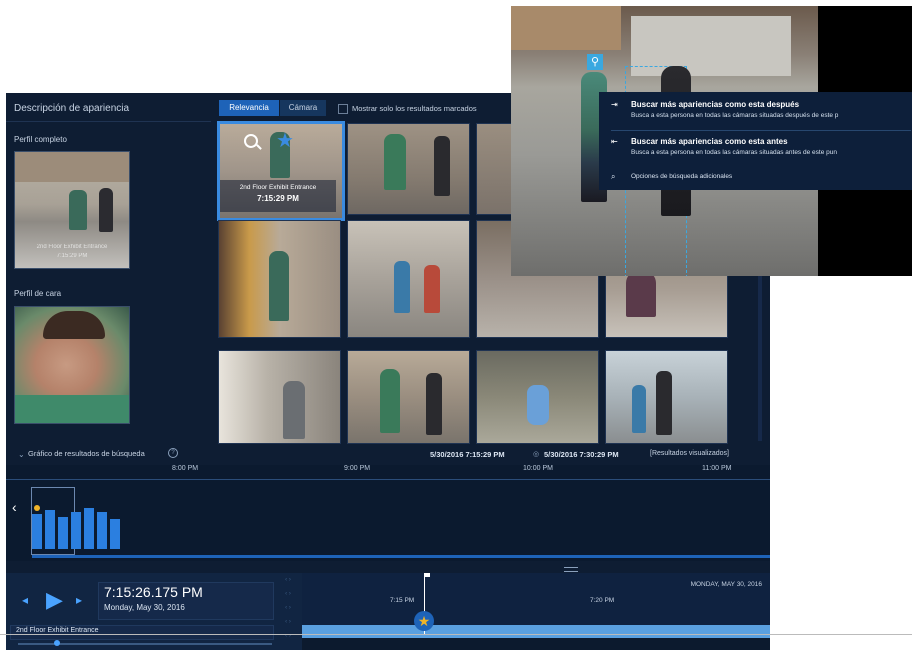 This screenshot has width=912, height=650. Describe the element at coordinates (427, 575) in the screenshot. I see `playhead-flag` at that location.